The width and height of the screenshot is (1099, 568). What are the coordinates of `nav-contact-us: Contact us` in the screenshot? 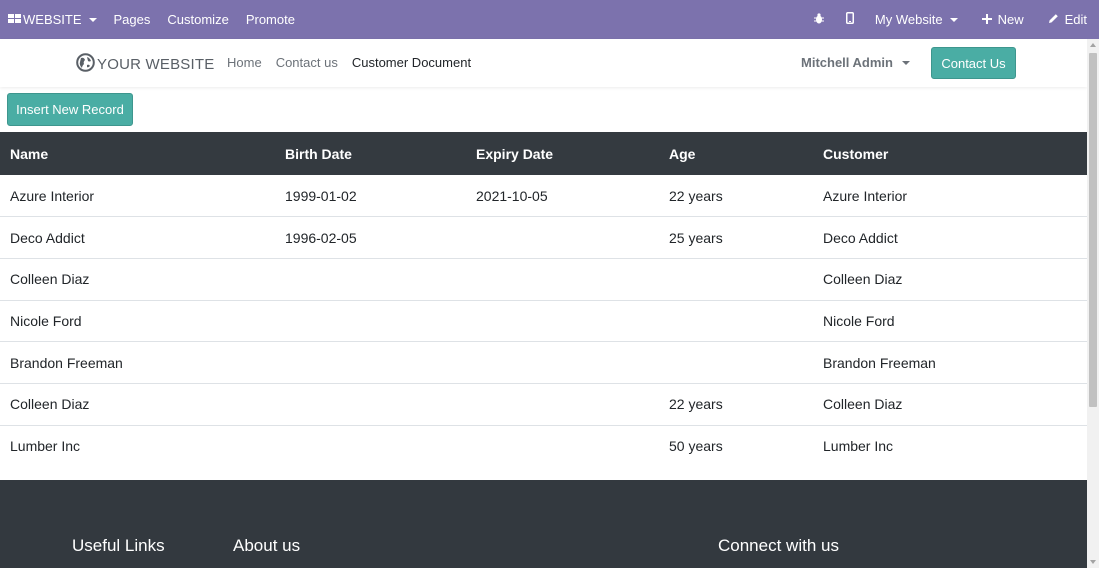 It's located at (307, 62).